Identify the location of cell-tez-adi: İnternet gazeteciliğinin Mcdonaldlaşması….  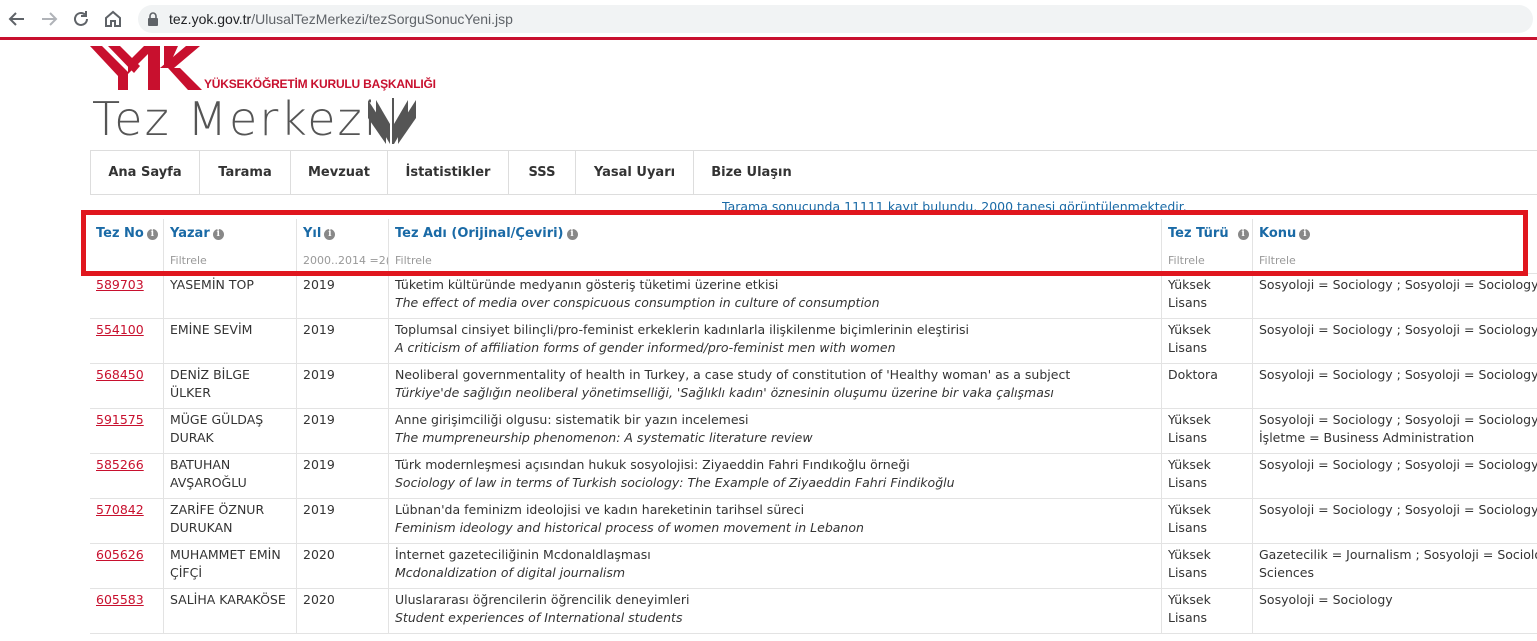
(774, 566).